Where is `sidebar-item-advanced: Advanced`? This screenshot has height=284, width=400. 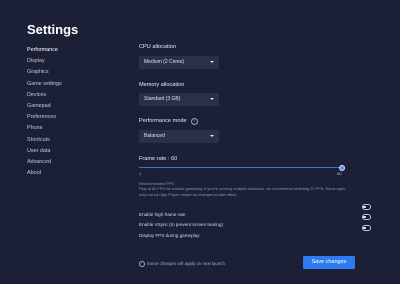
sidebar-item-advanced: Advanced is located at coordinates (67, 162).